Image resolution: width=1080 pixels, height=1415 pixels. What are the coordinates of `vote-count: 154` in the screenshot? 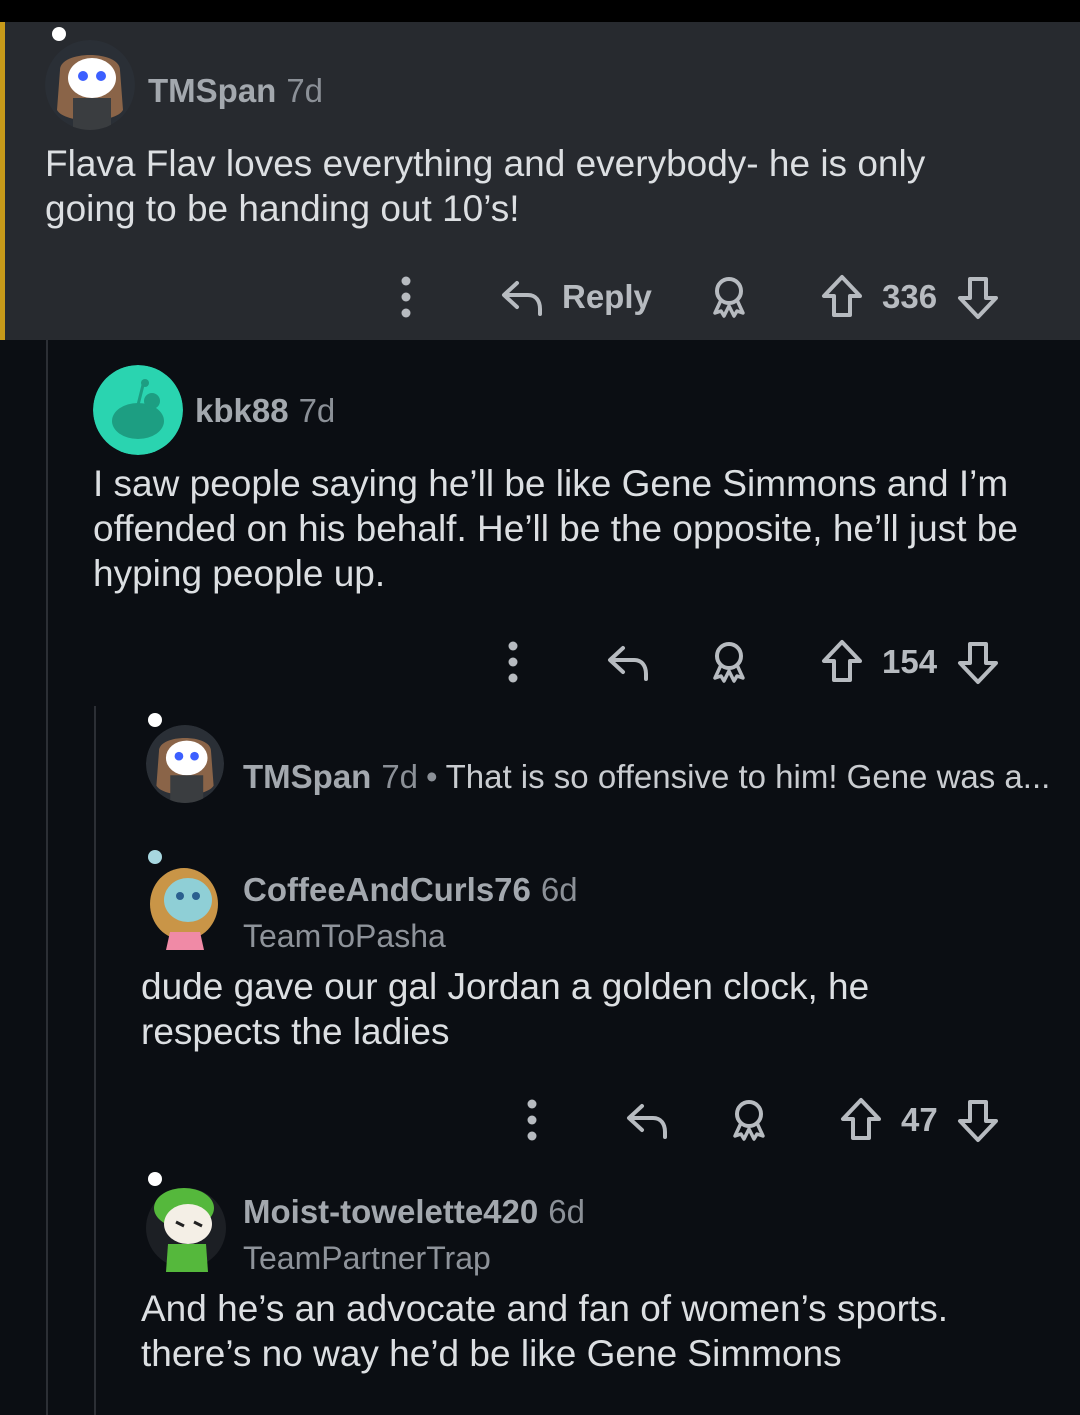 It's located at (910, 661).